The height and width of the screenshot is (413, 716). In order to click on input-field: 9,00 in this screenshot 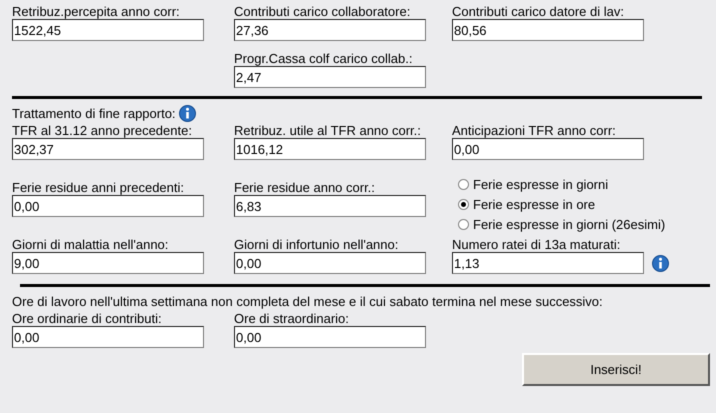, I will do `click(108, 263)`.